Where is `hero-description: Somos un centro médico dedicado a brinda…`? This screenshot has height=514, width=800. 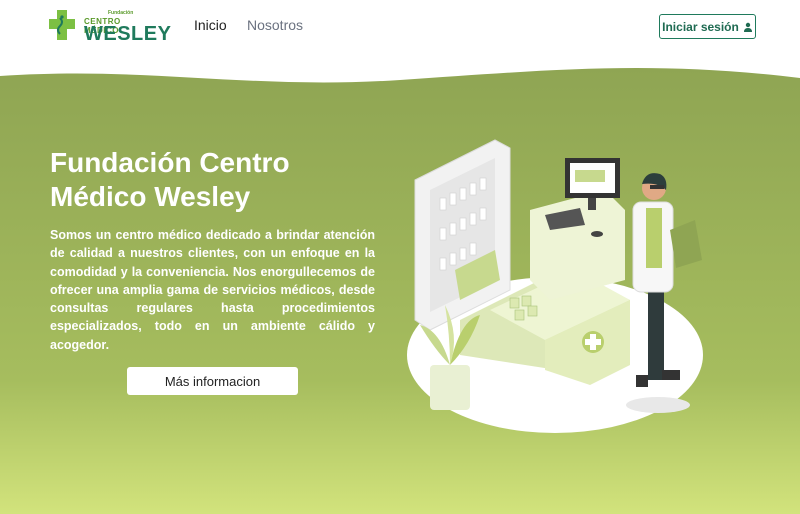 hero-description: Somos un centro médico dedicado a brinda… is located at coordinates (212, 290).